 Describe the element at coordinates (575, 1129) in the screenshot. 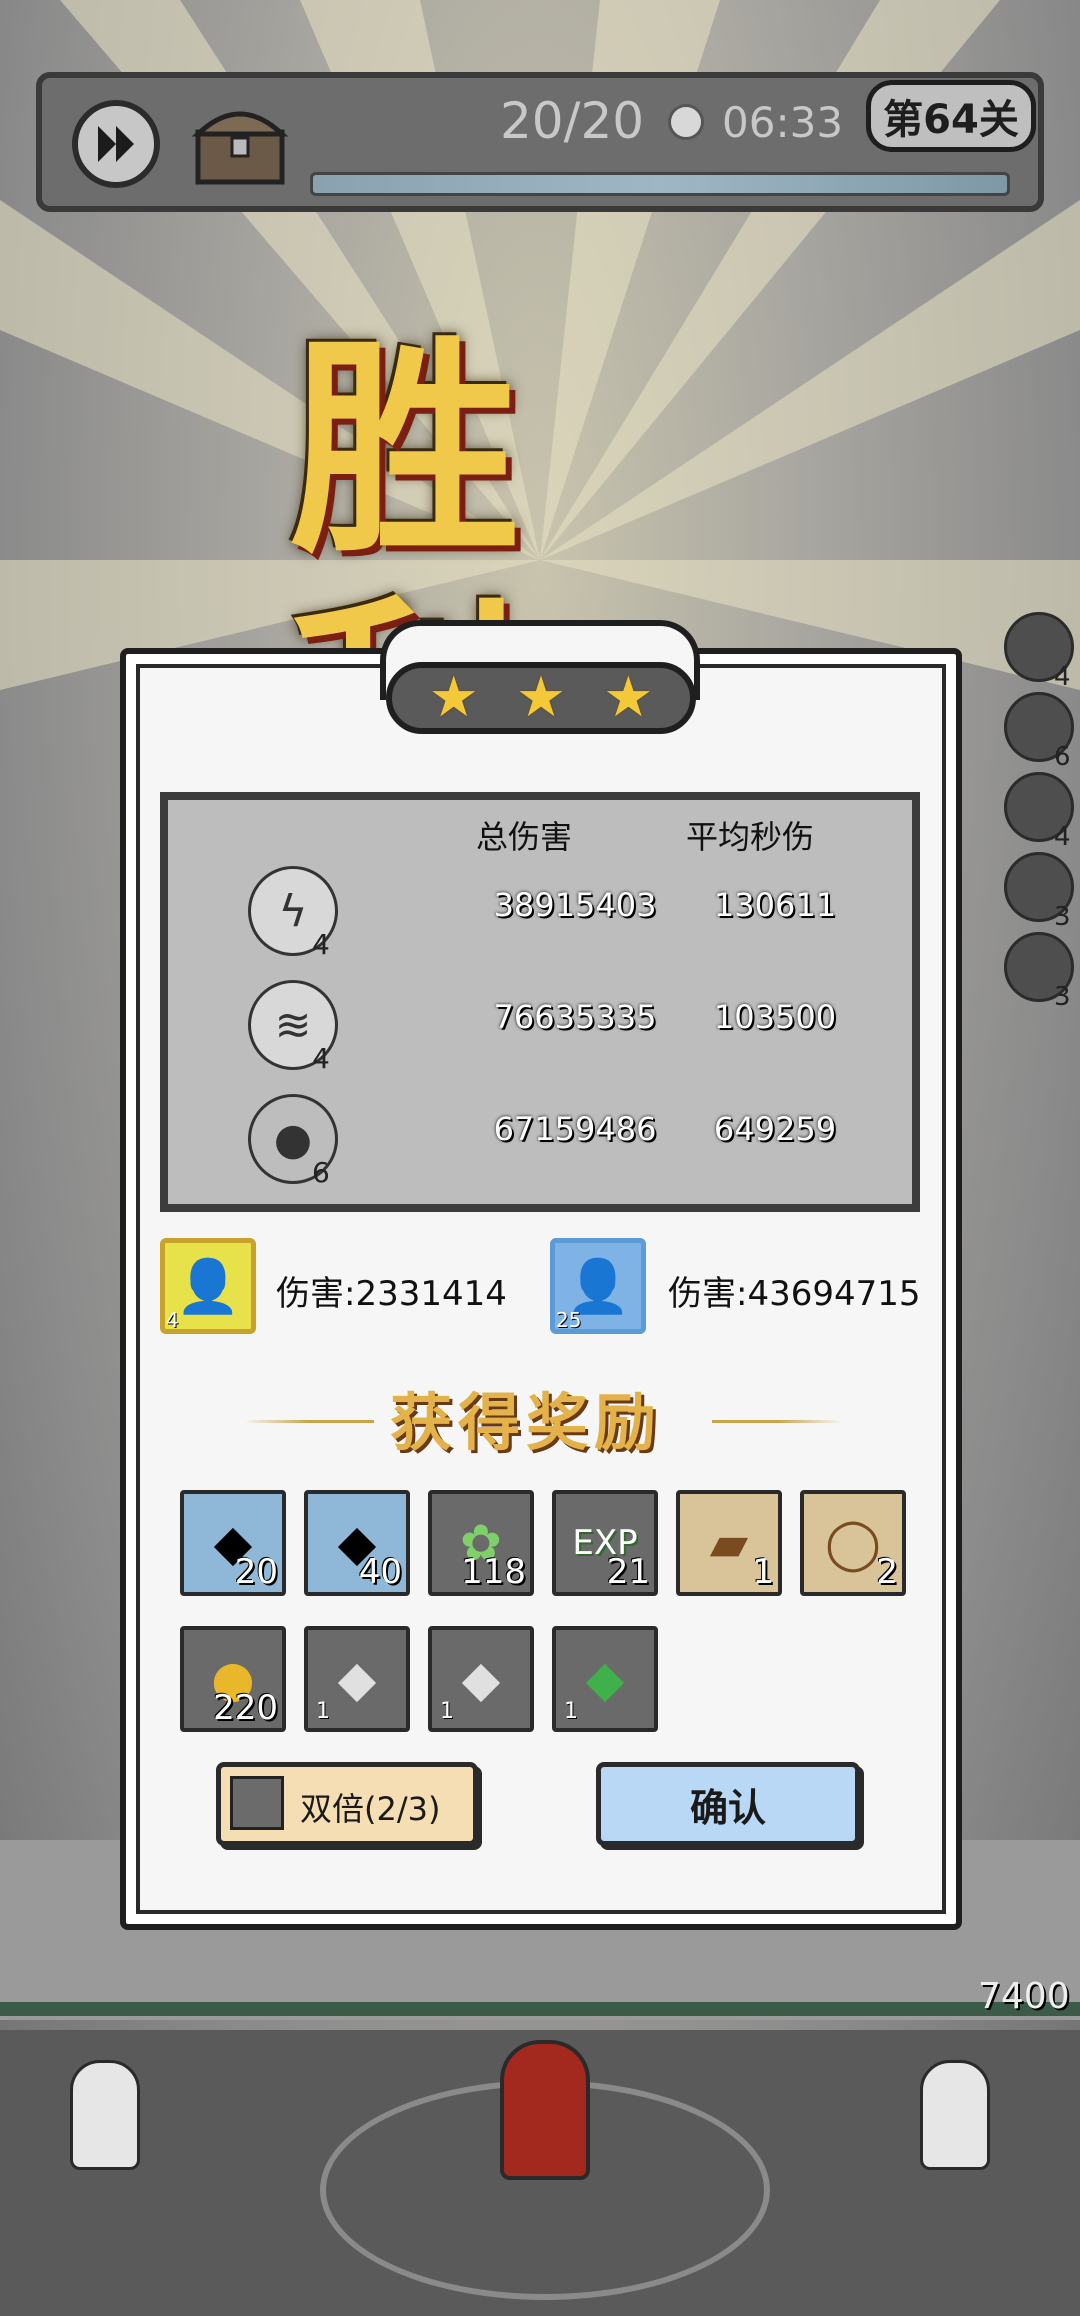

I see `total-damage-value: 67159486` at that location.